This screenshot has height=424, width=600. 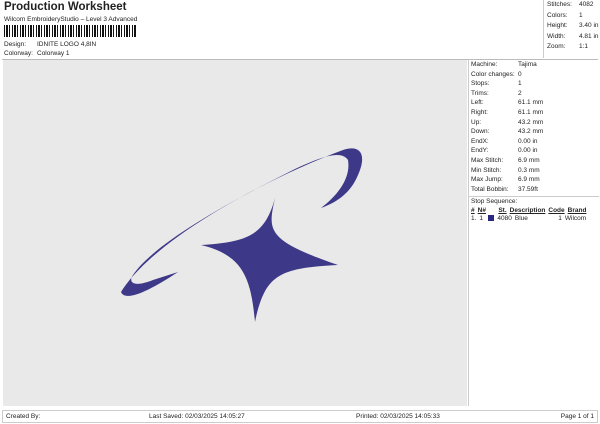 I want to click on stat-row: Height: 3.40 in, so click(x=573, y=25).